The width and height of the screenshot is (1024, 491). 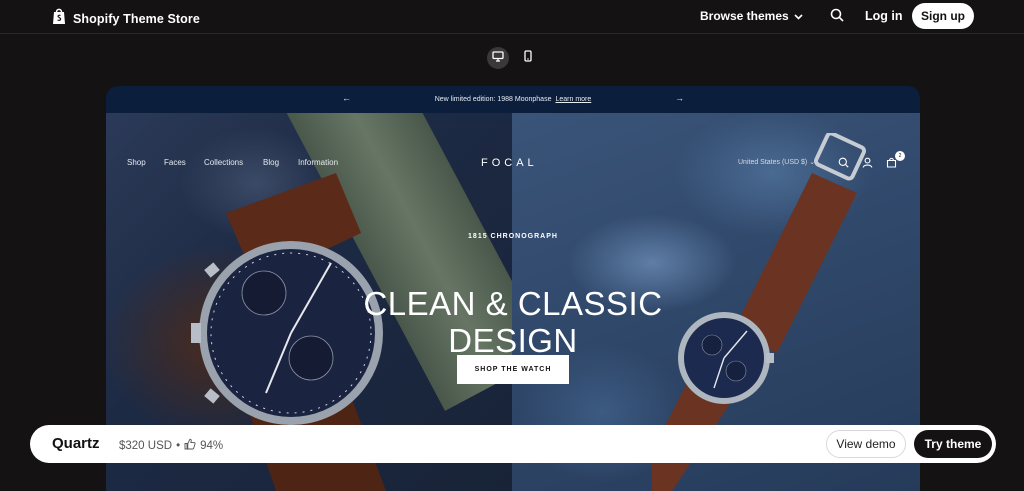 What do you see at coordinates (884, 16) in the screenshot?
I see `login-link: Log in` at bounding box center [884, 16].